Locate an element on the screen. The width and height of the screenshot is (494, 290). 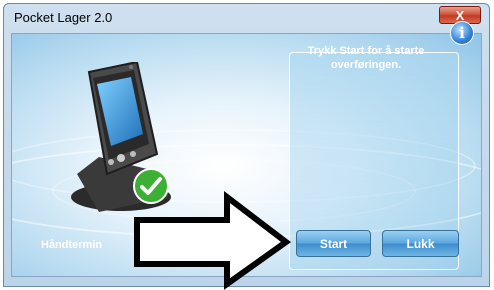
device-label: Håndtermin is located at coordinates (72, 245).